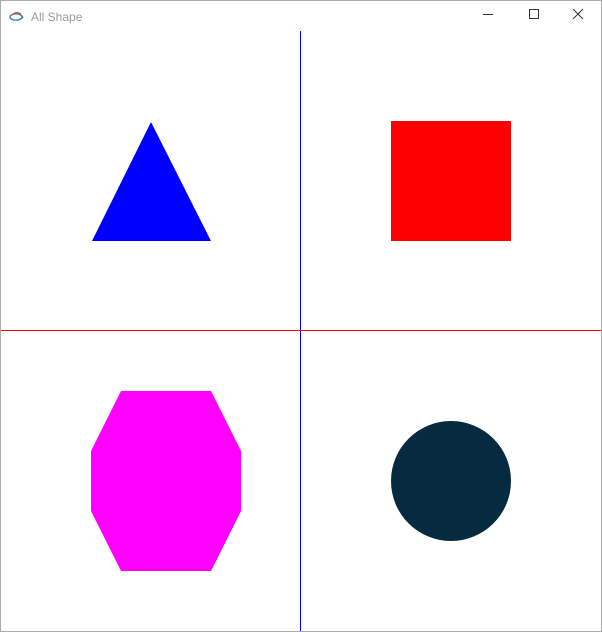 The image size is (602, 632). I want to click on maximize-icon, so click(534, 16).